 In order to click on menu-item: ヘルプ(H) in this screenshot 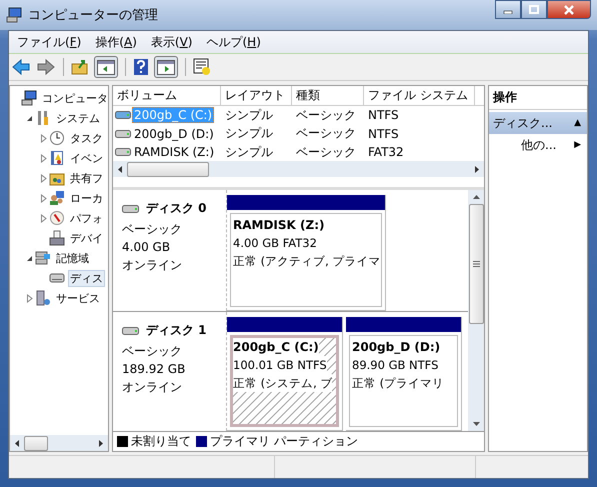, I will do `click(233, 42)`.